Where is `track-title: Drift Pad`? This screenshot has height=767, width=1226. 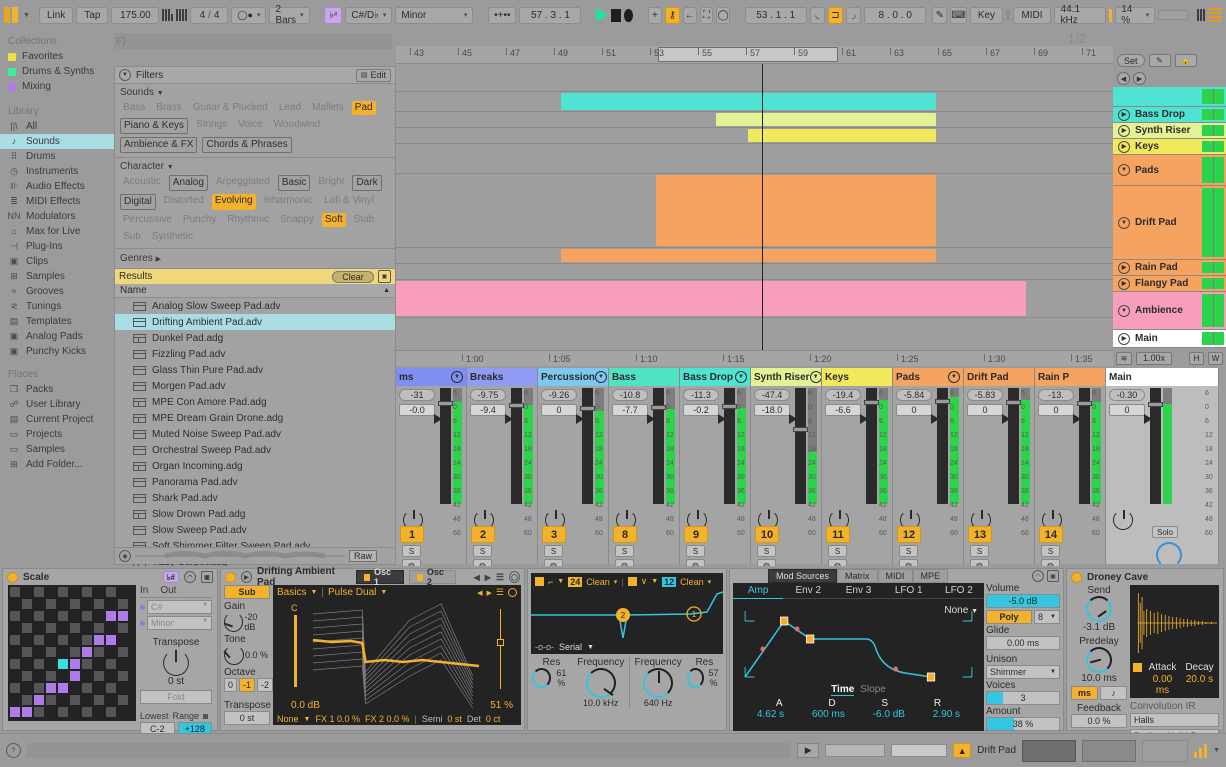 track-title: Drift Pad is located at coordinates (999, 377).